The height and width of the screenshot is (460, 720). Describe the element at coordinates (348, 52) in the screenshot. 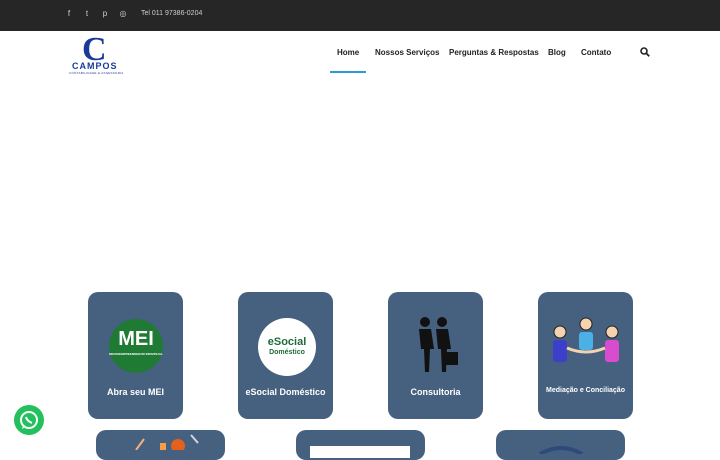

I see `nav-home: Home` at that location.